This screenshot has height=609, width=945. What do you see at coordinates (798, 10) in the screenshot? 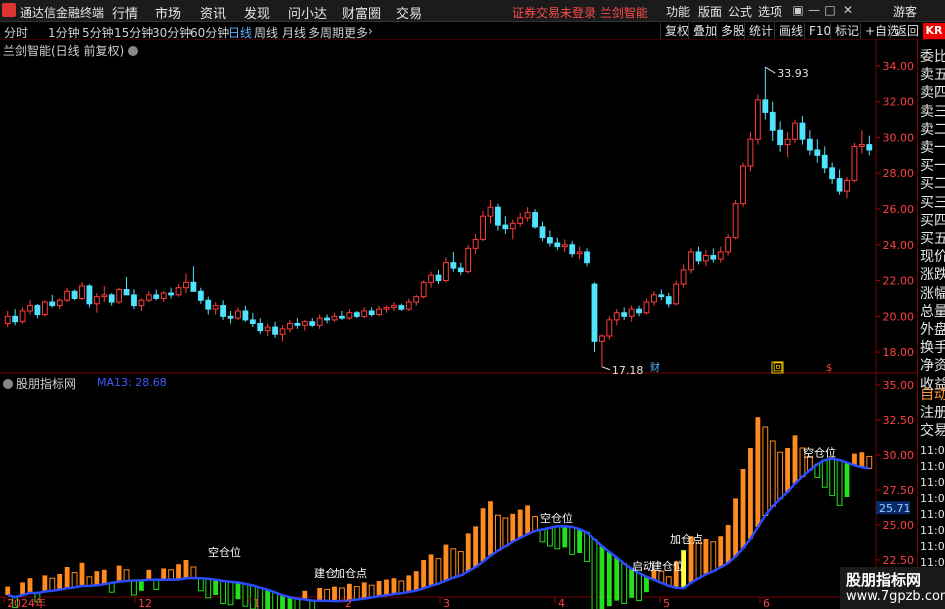
I see `skin-icon: ▣` at bounding box center [798, 10].